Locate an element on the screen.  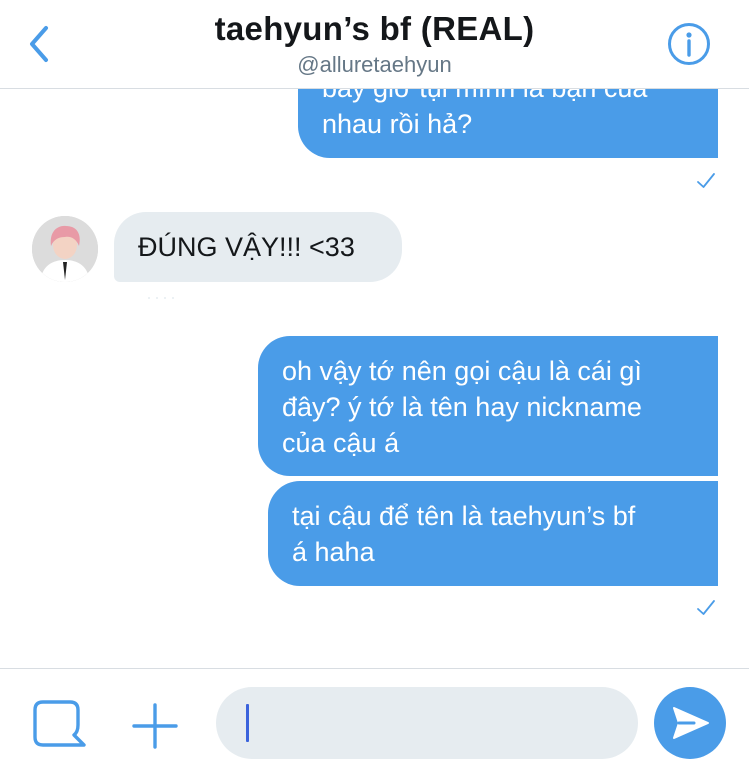
send-button is located at coordinates (690, 723).